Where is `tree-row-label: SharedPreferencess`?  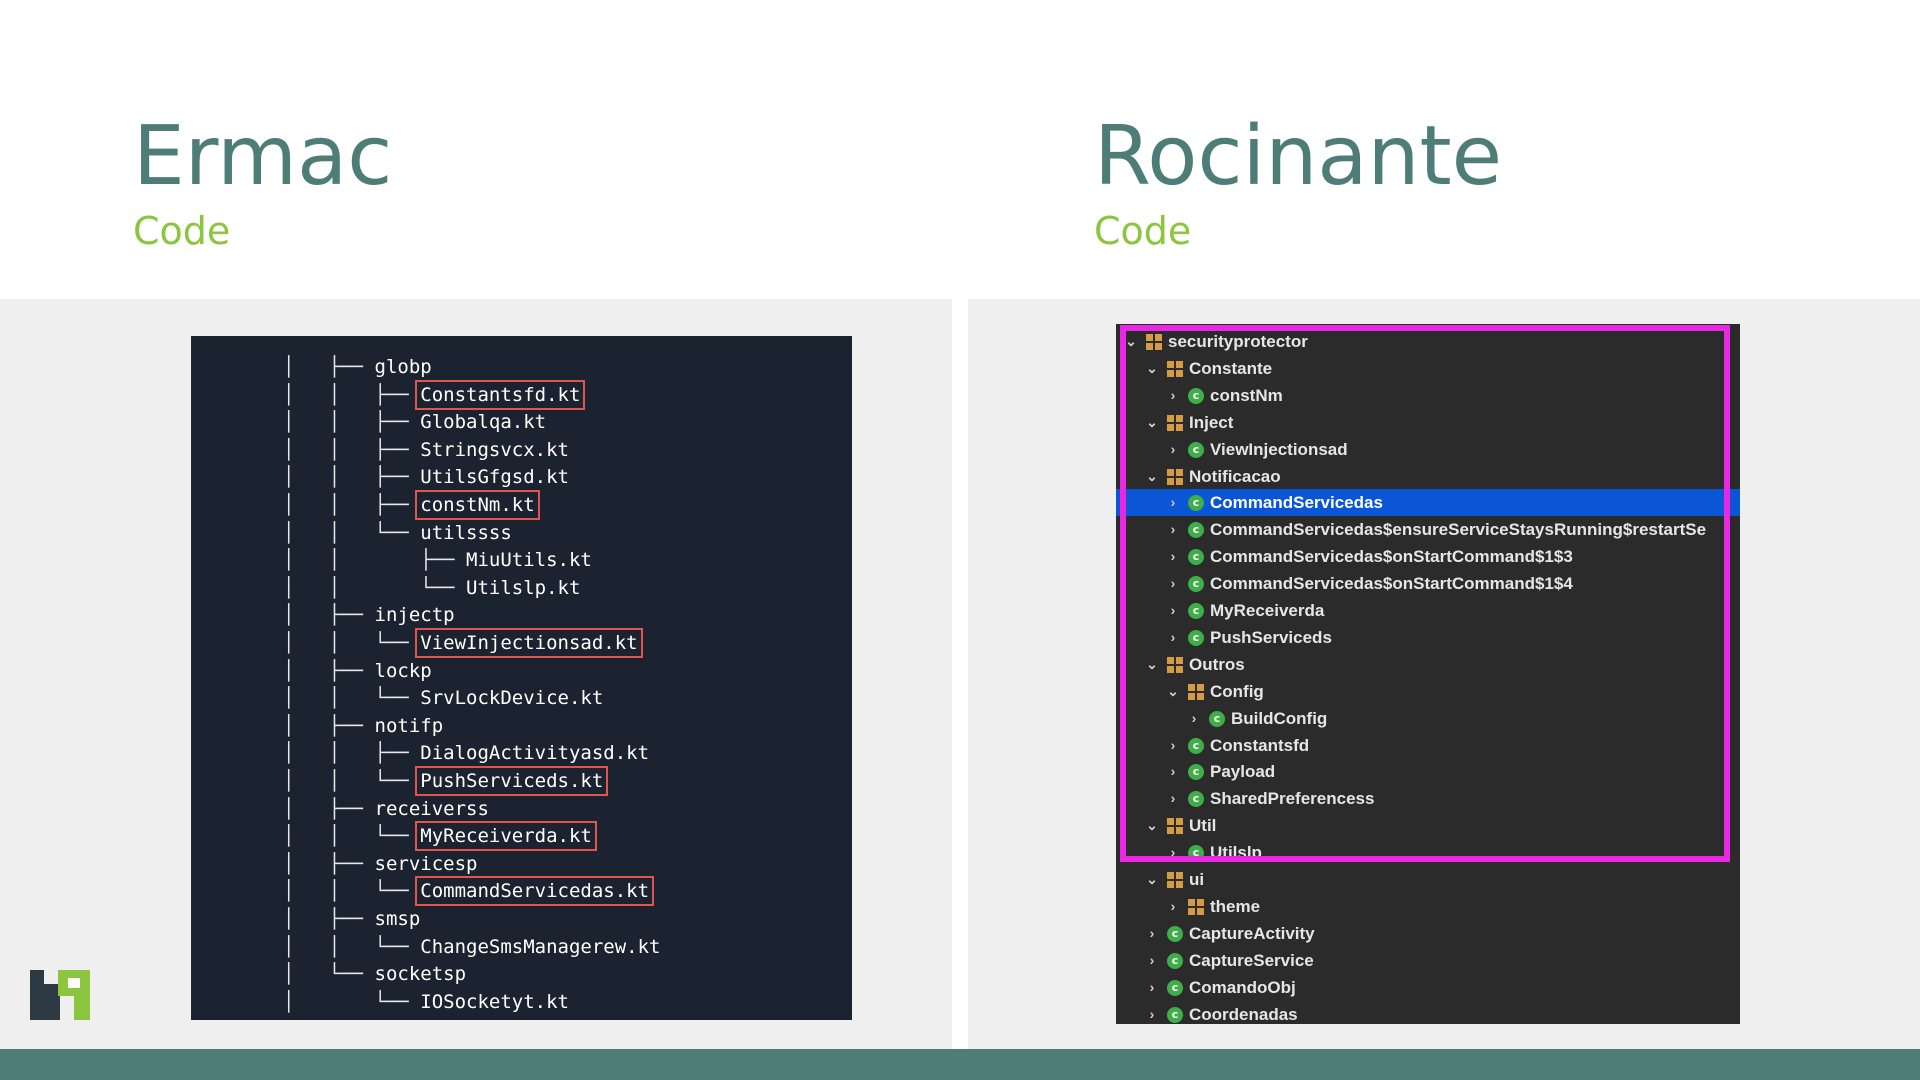
tree-row-label: SharedPreferencess is located at coordinates (1292, 799).